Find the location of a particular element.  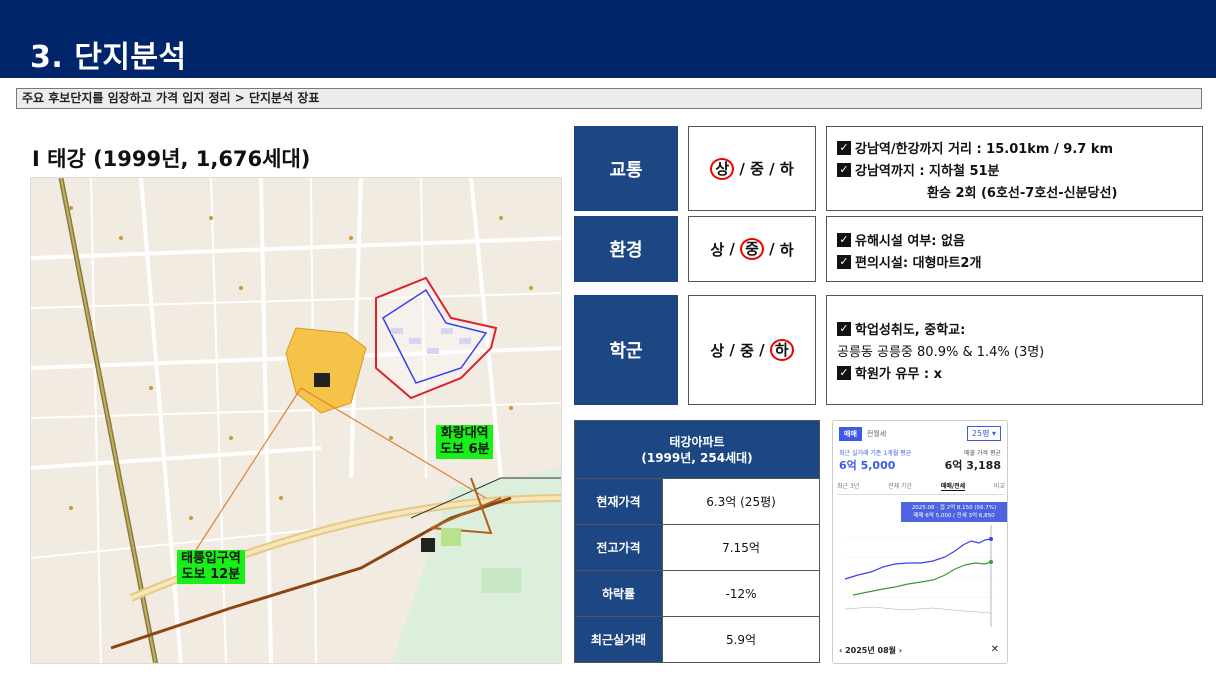

apartment-name: 태강아파트 is located at coordinates (697, 441).